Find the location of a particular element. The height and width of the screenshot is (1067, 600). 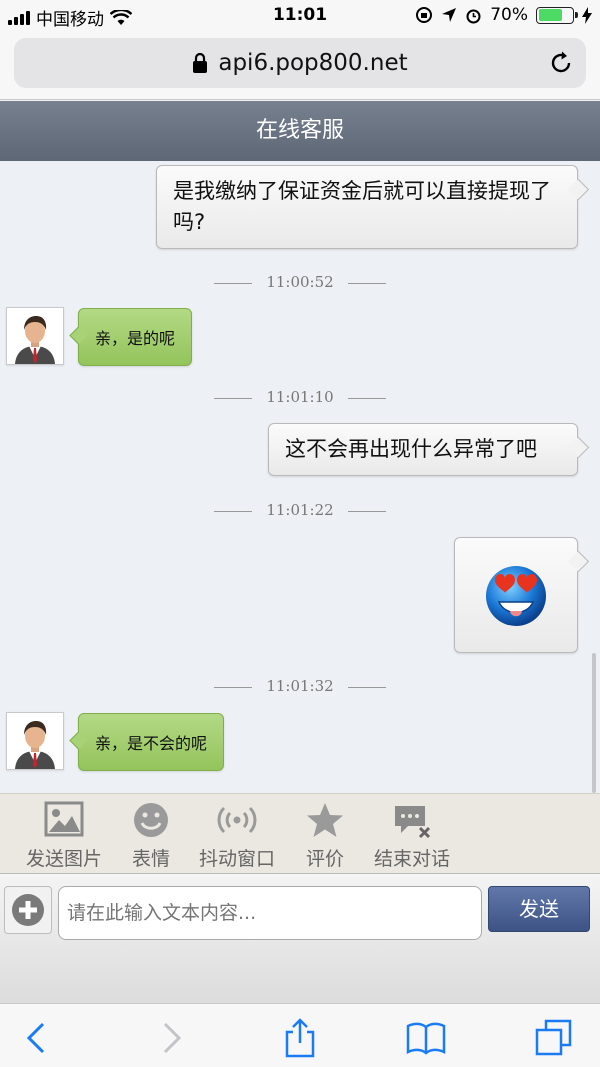

orientation-lock-icon is located at coordinates (424, 15).